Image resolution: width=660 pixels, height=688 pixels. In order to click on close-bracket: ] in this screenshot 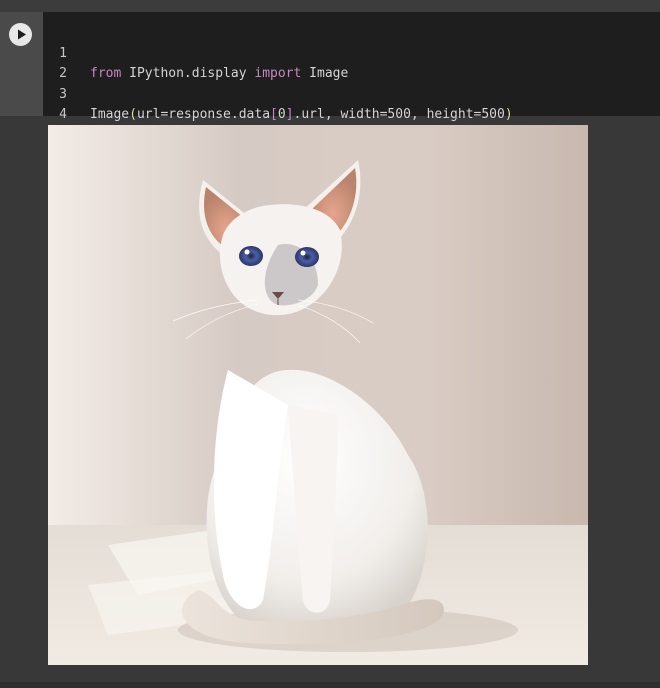, I will do `click(289, 114)`.